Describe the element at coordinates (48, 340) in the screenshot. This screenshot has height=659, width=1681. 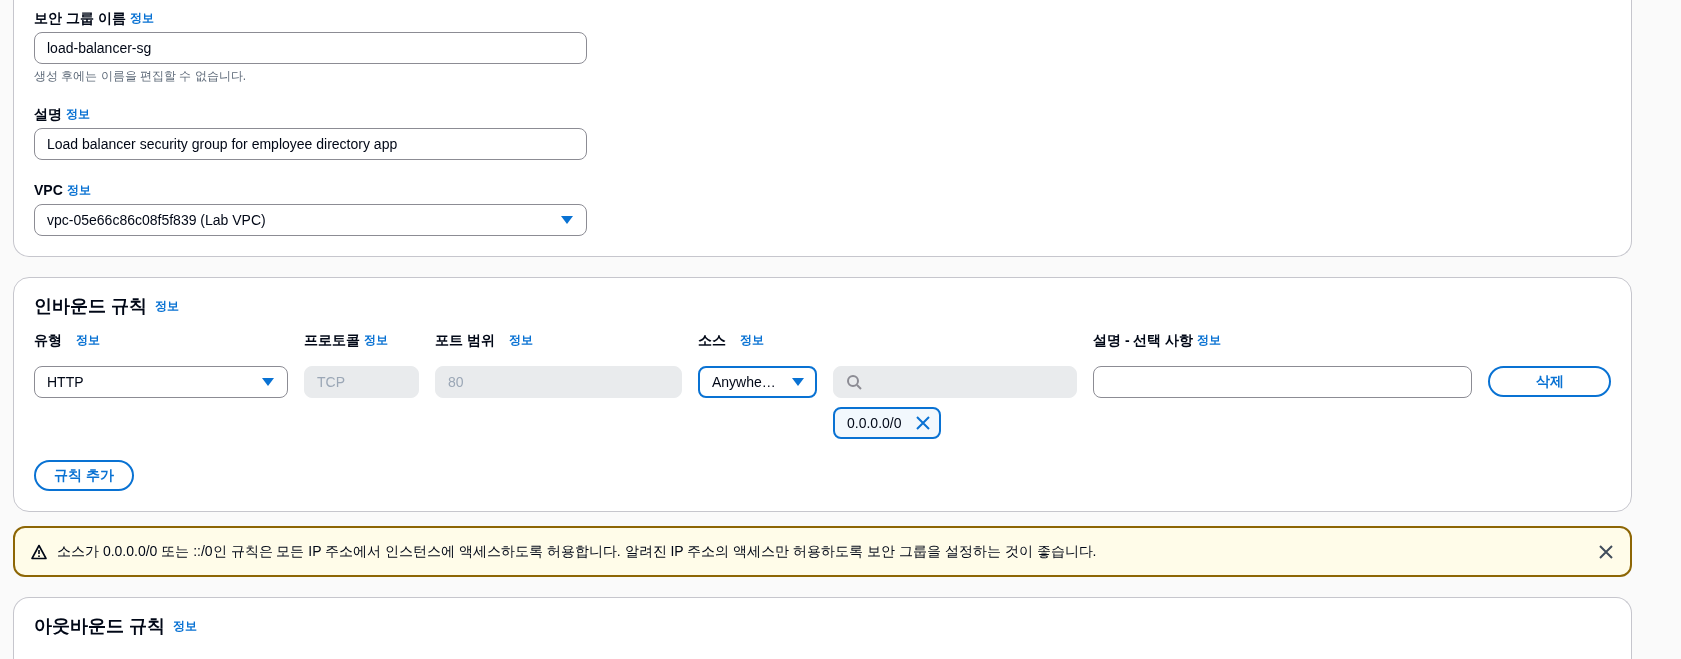
I see `field-label: 유형` at that location.